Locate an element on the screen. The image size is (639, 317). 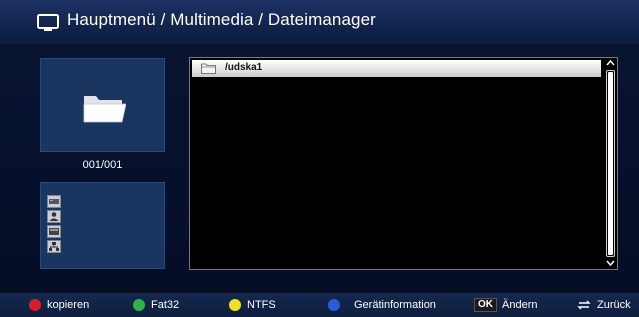
list-item: /udska1 is located at coordinates (396, 68).